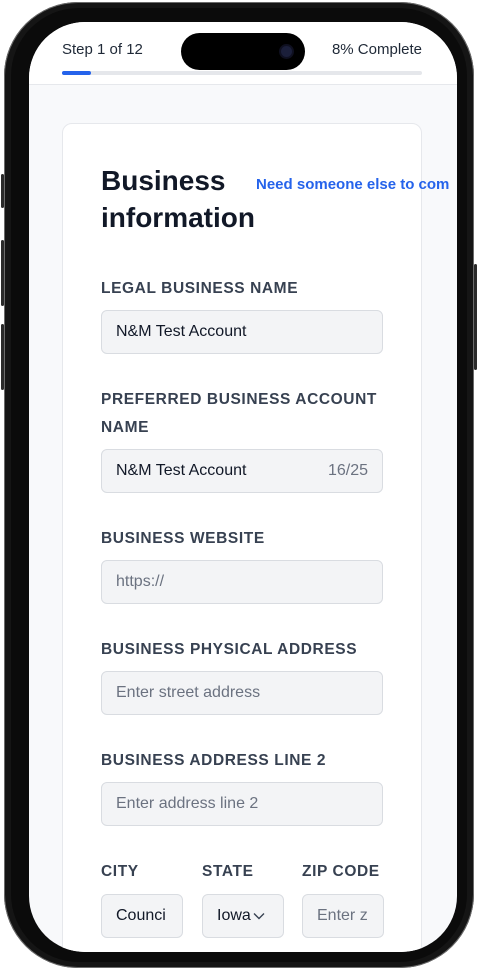  Describe the element at coordinates (140, 581) in the screenshot. I see `website-placeholder: https://` at that location.